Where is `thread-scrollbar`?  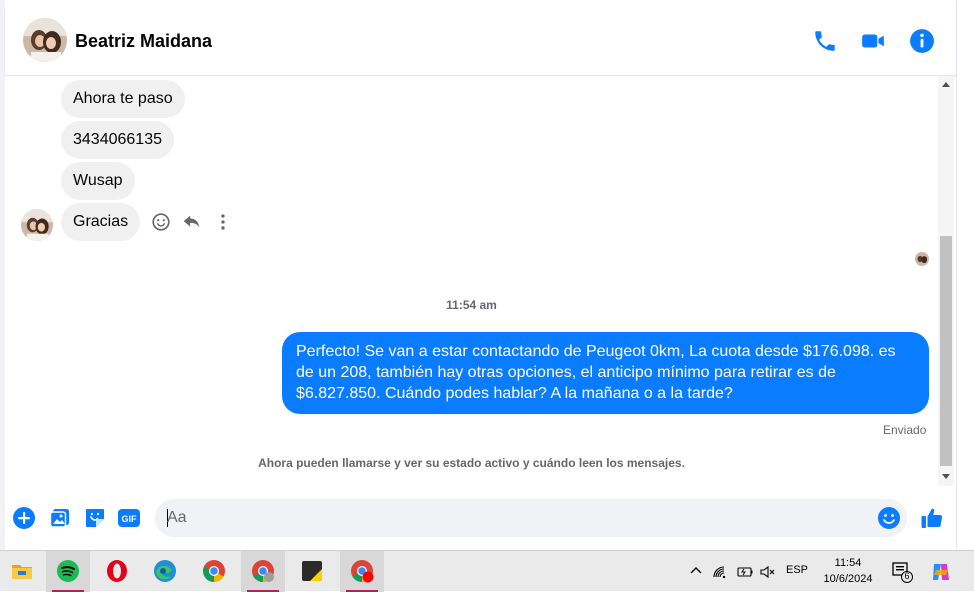 thread-scrollbar is located at coordinates (946, 281).